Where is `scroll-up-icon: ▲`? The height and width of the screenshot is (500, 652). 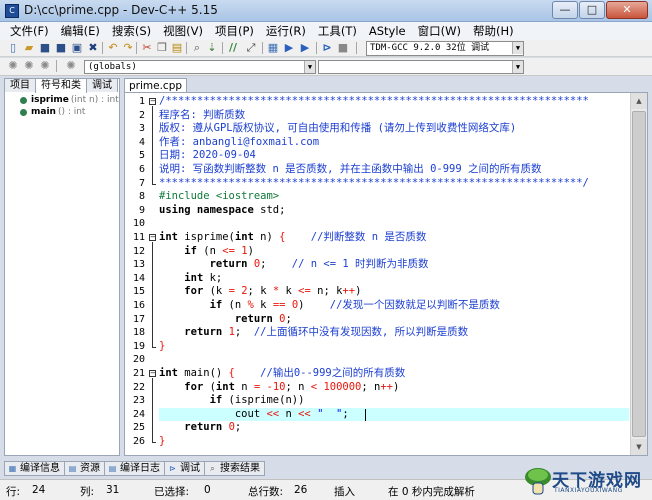
scroll-up-icon: ▲ is located at coordinates (639, 101).